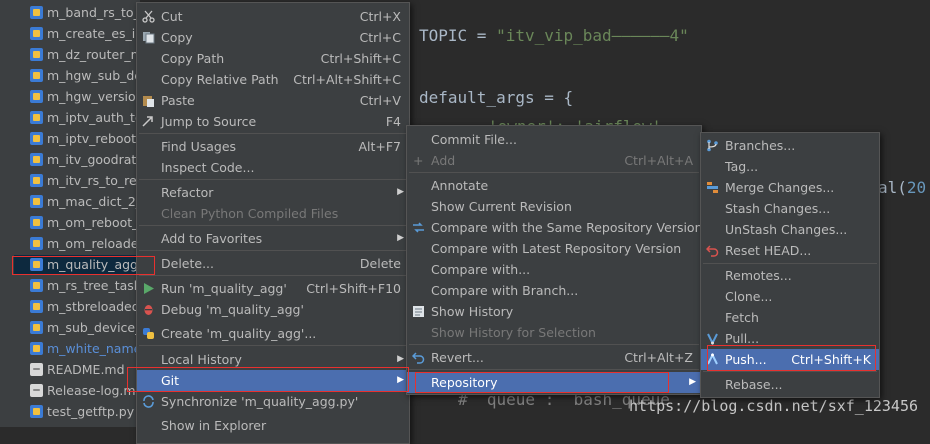 The height and width of the screenshot is (444, 930). Describe the element at coordinates (85, 34) in the screenshot. I see `tree-item: m_create_es_ind` at that location.